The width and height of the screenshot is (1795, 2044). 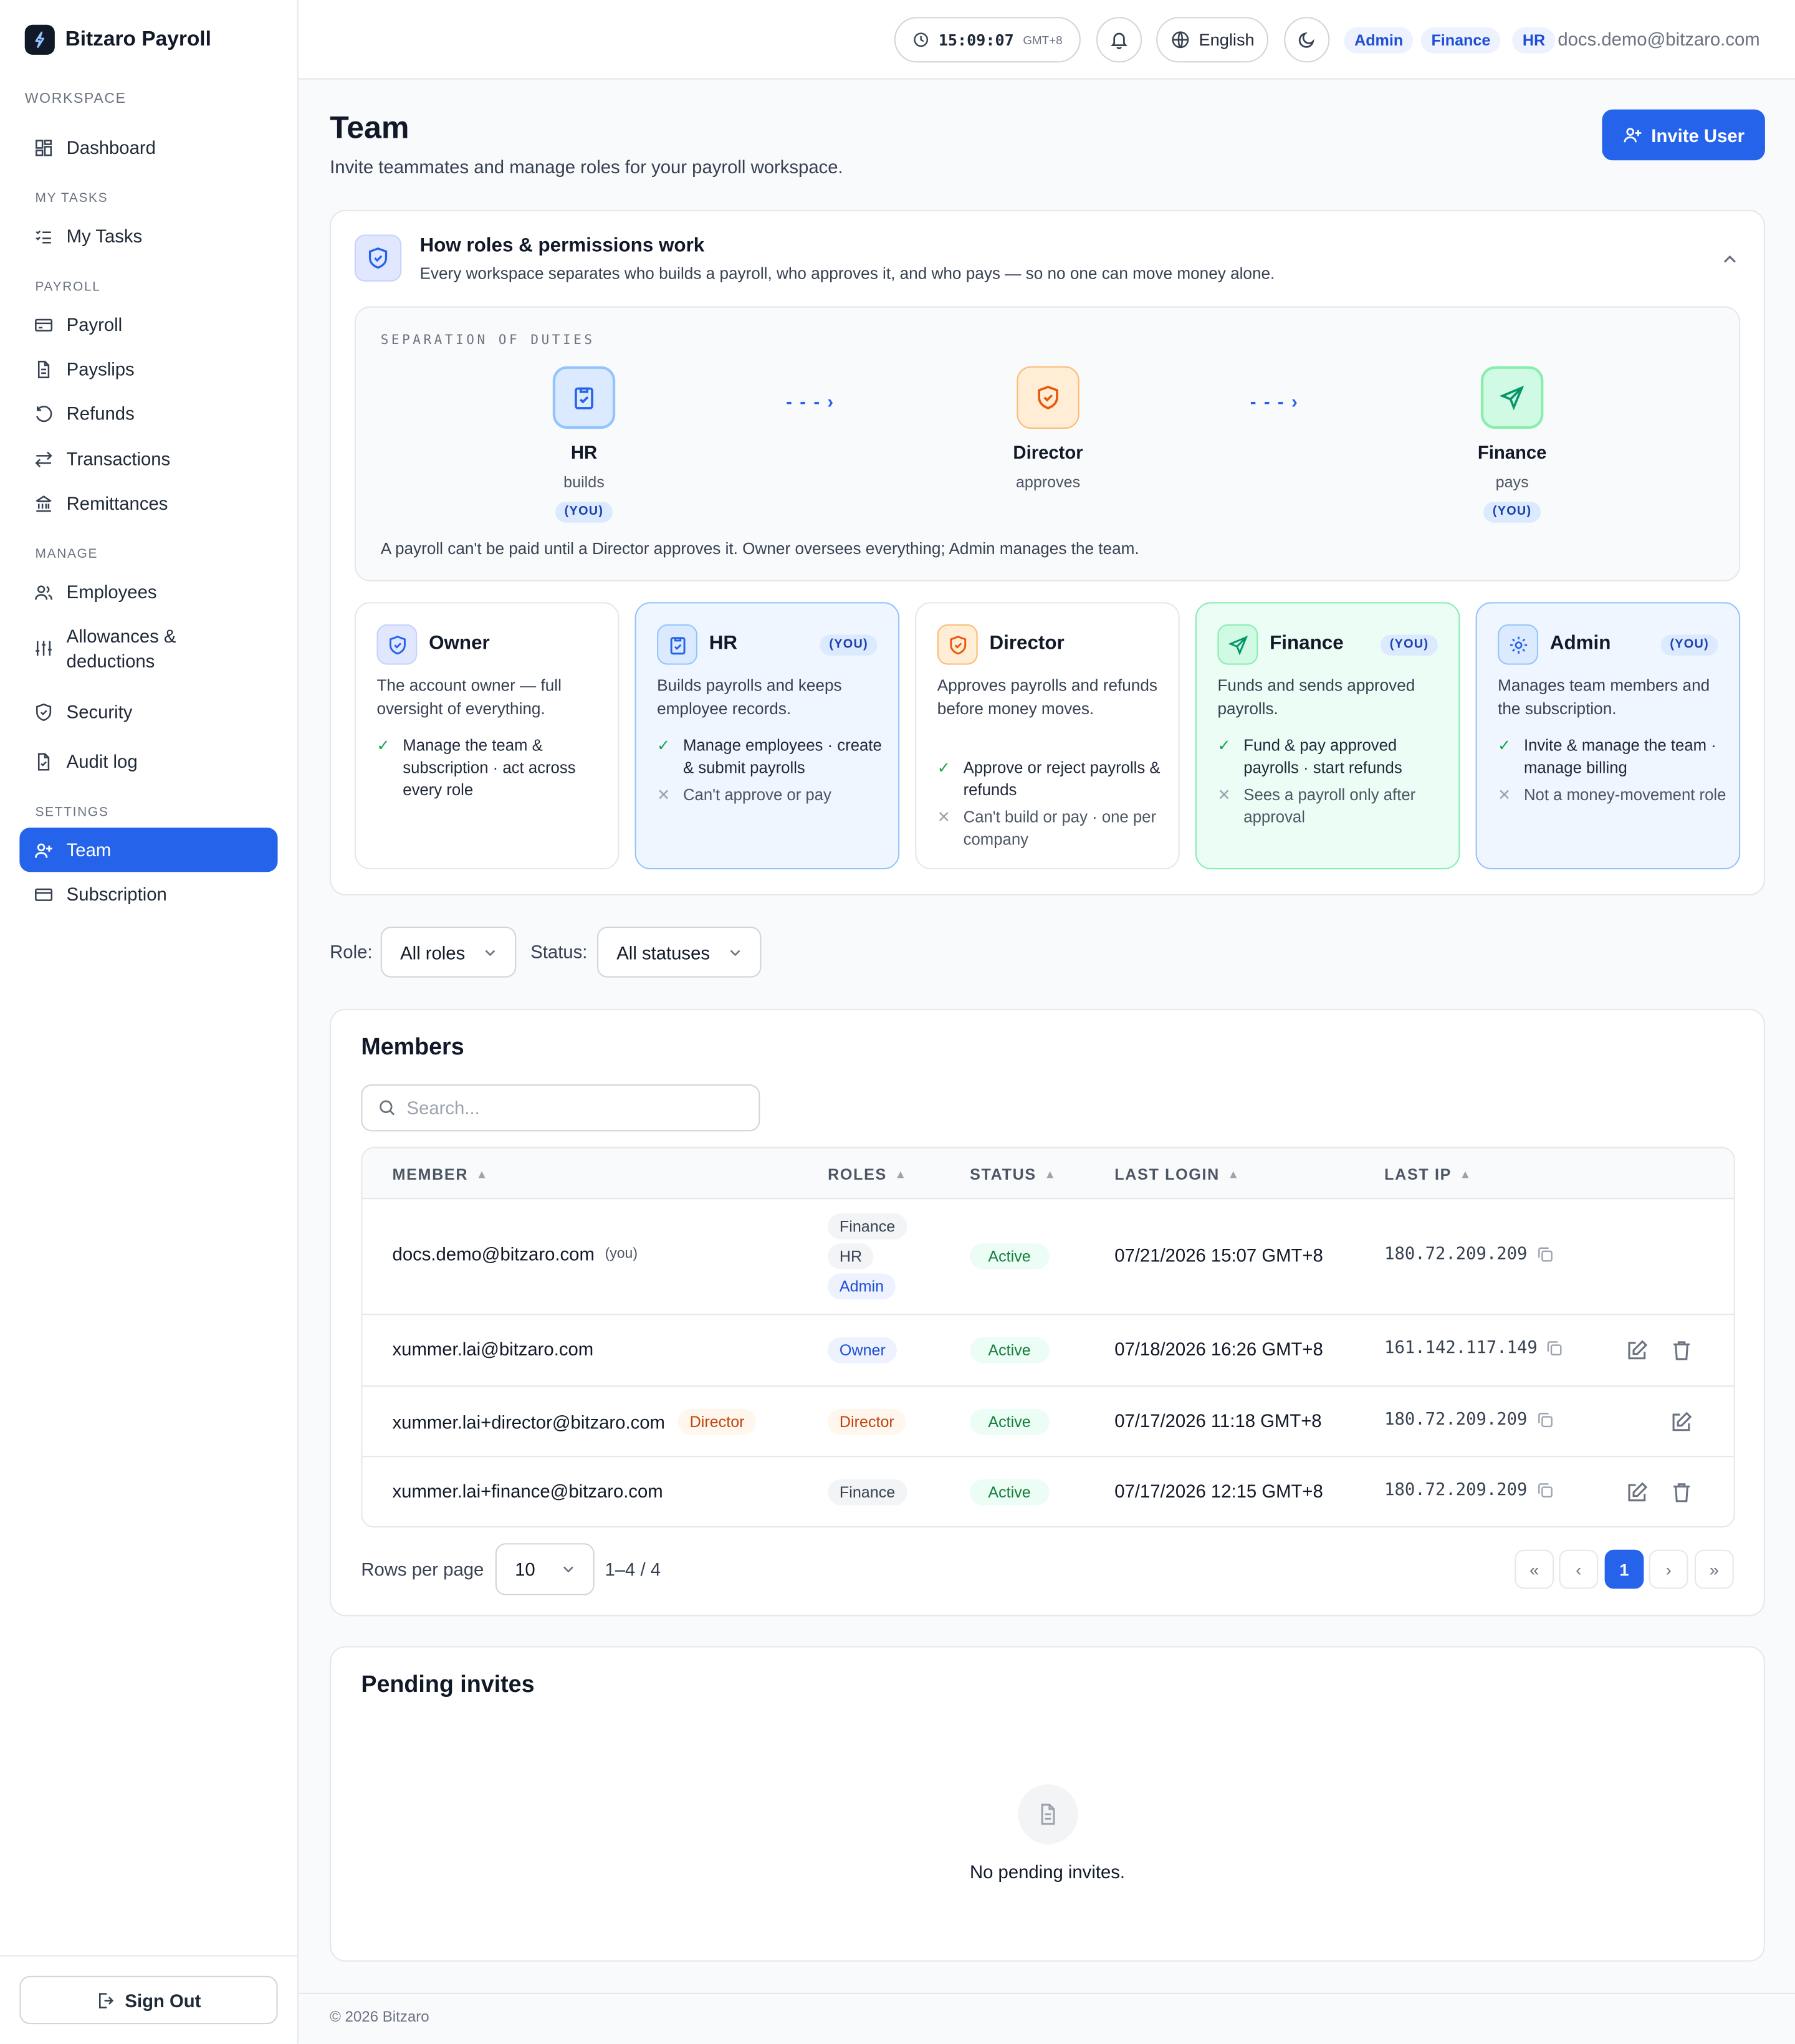 What do you see at coordinates (1119, 40) in the screenshot?
I see `notifications-button` at bounding box center [1119, 40].